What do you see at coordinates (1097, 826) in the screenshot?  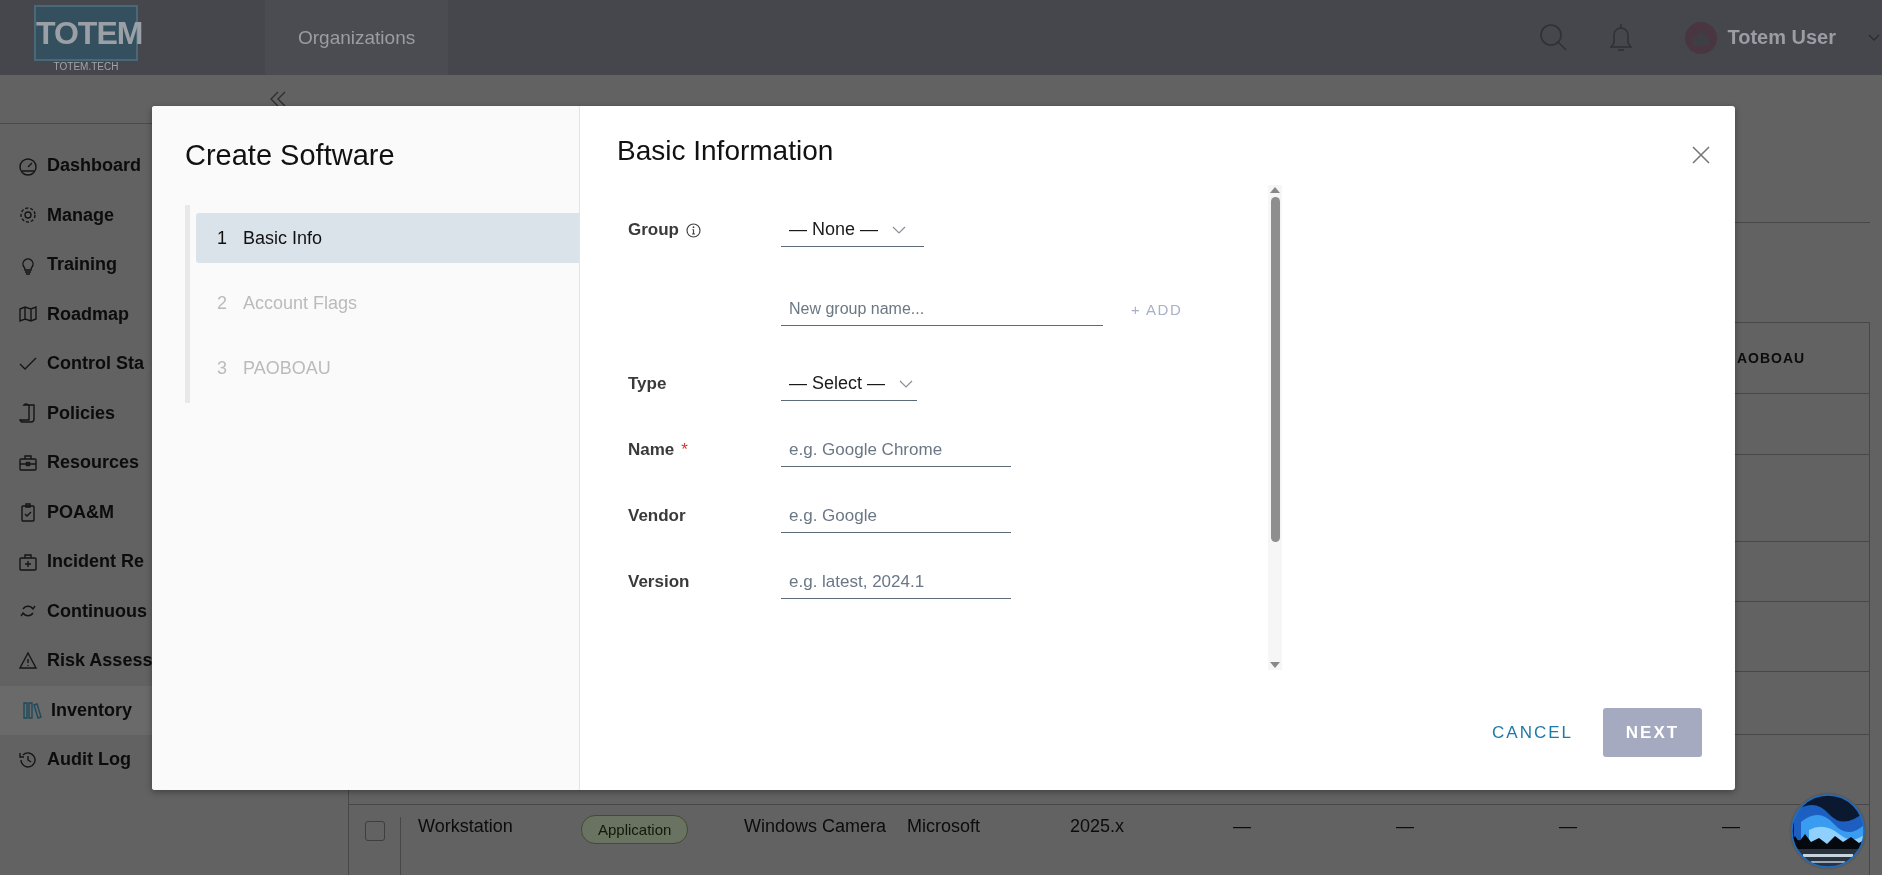 I see `table-cell: 2025.x` at bounding box center [1097, 826].